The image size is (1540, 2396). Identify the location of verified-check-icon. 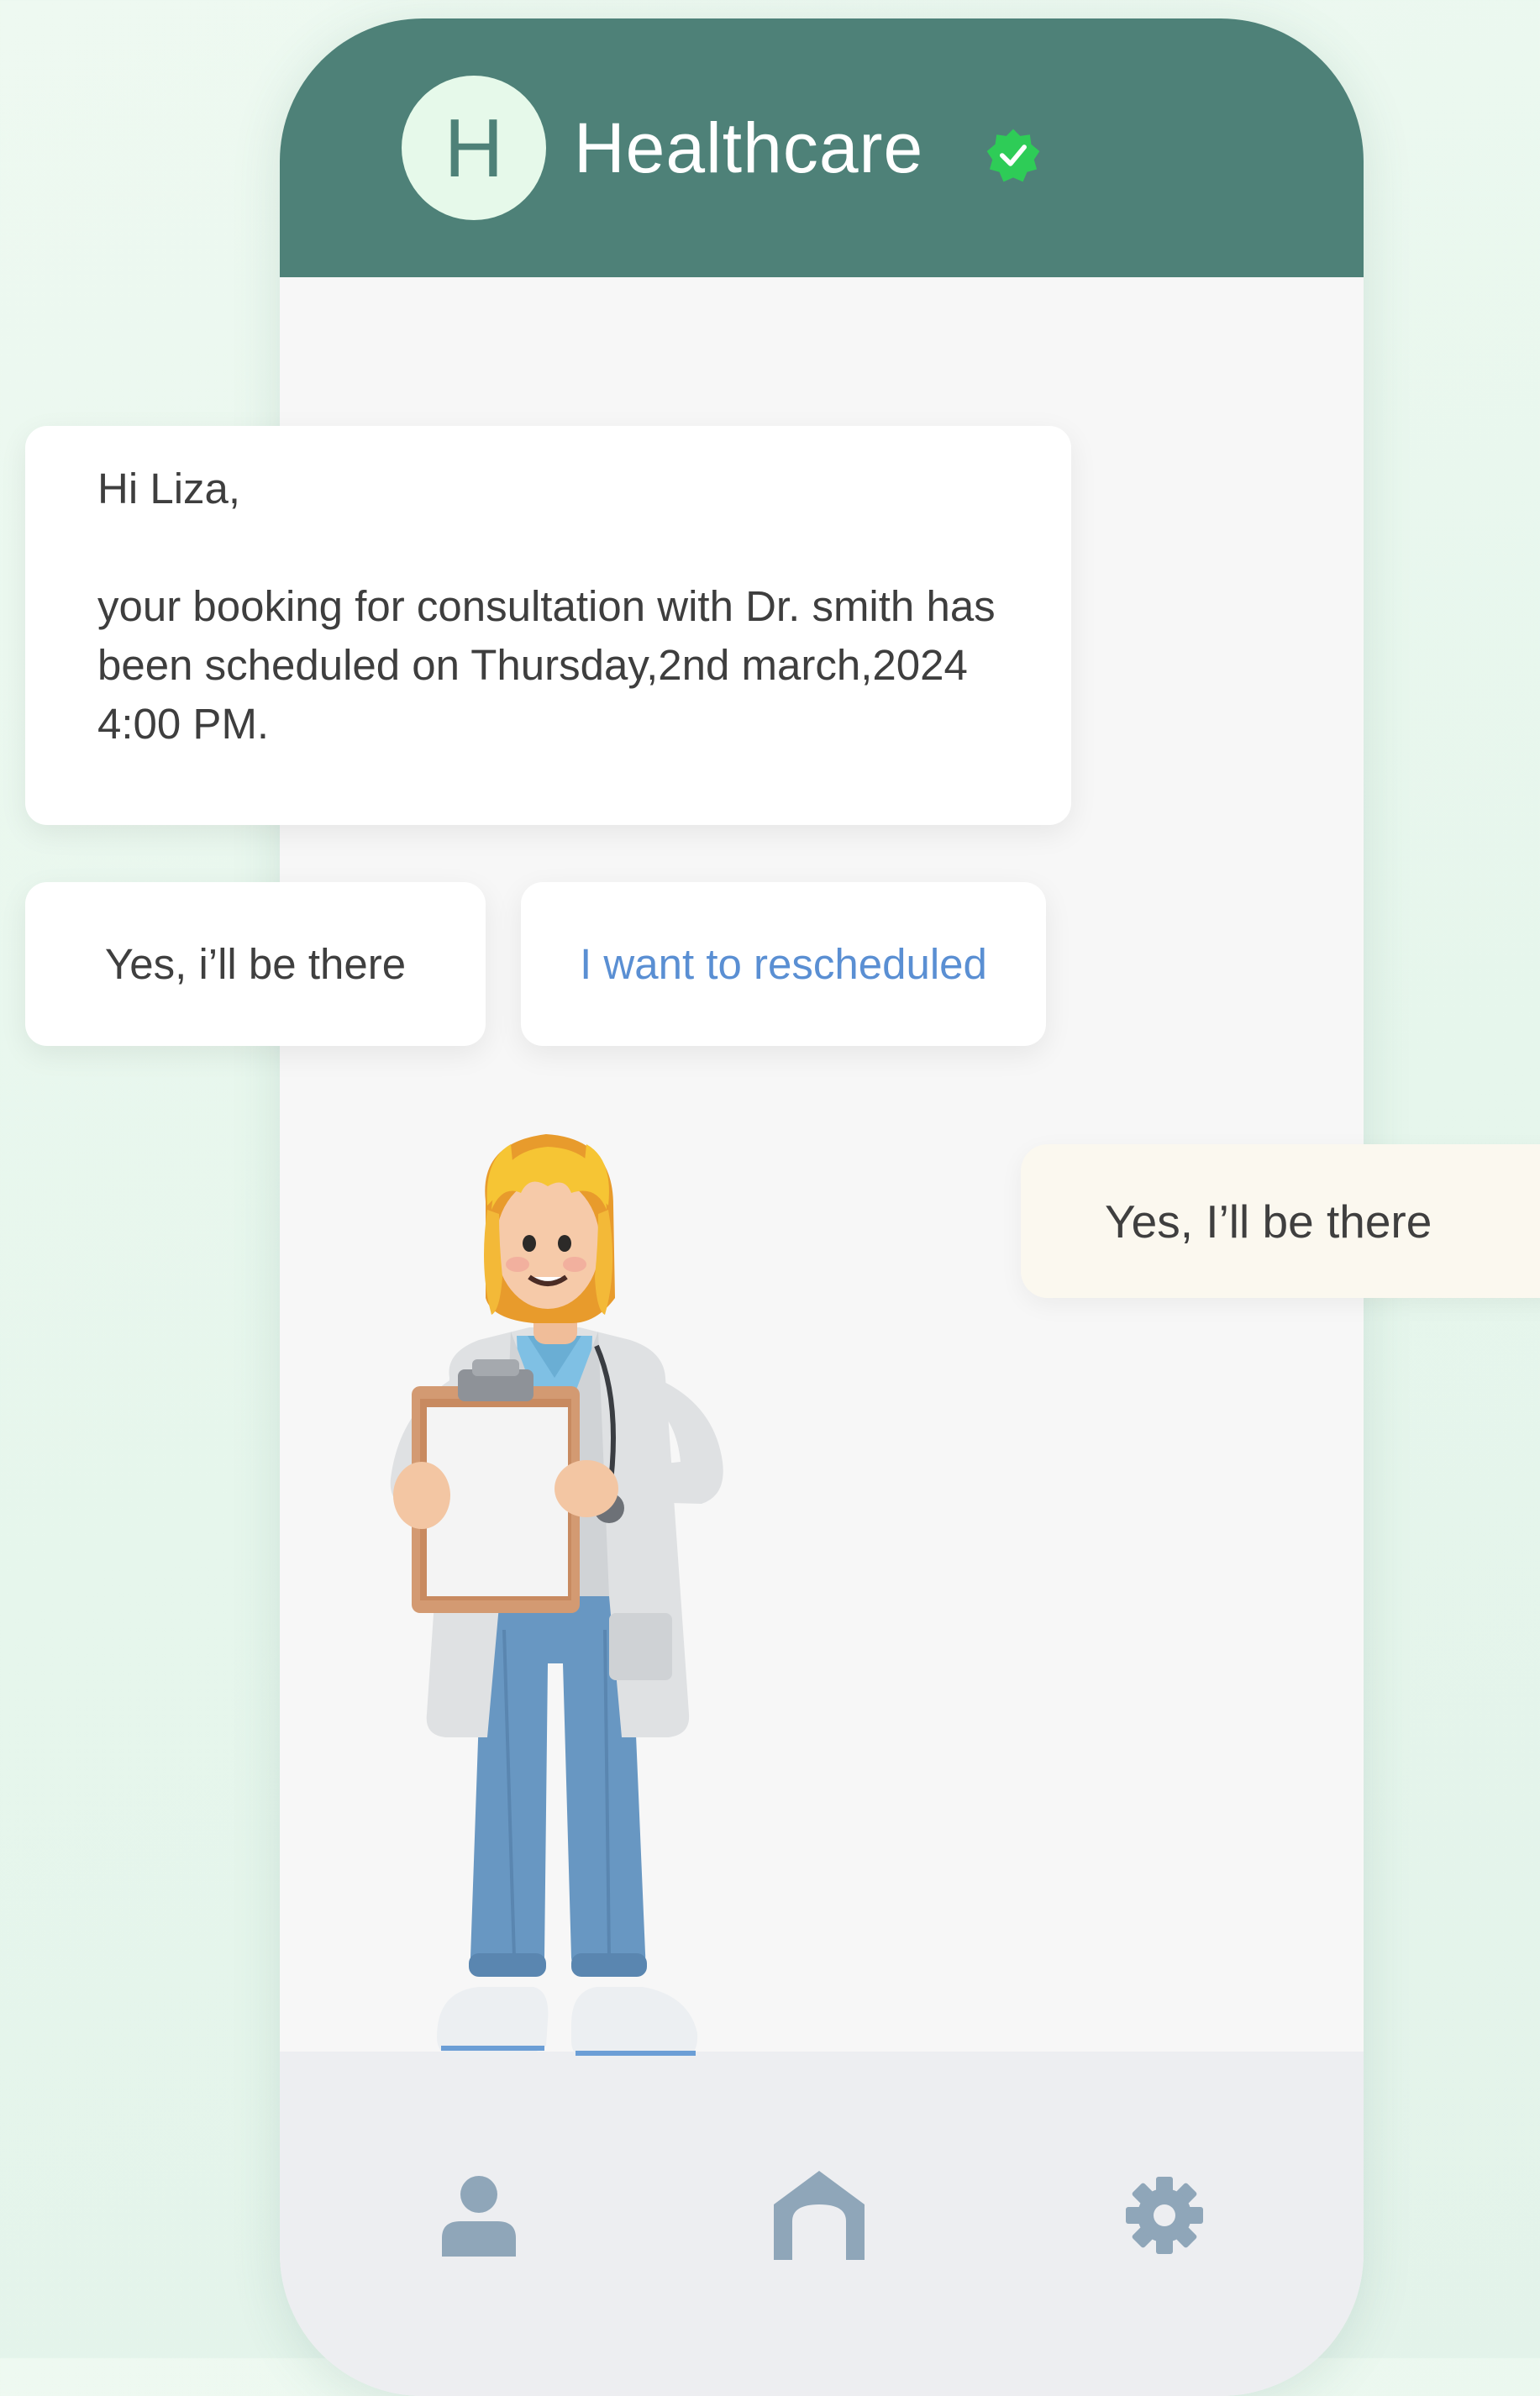
(1013, 155).